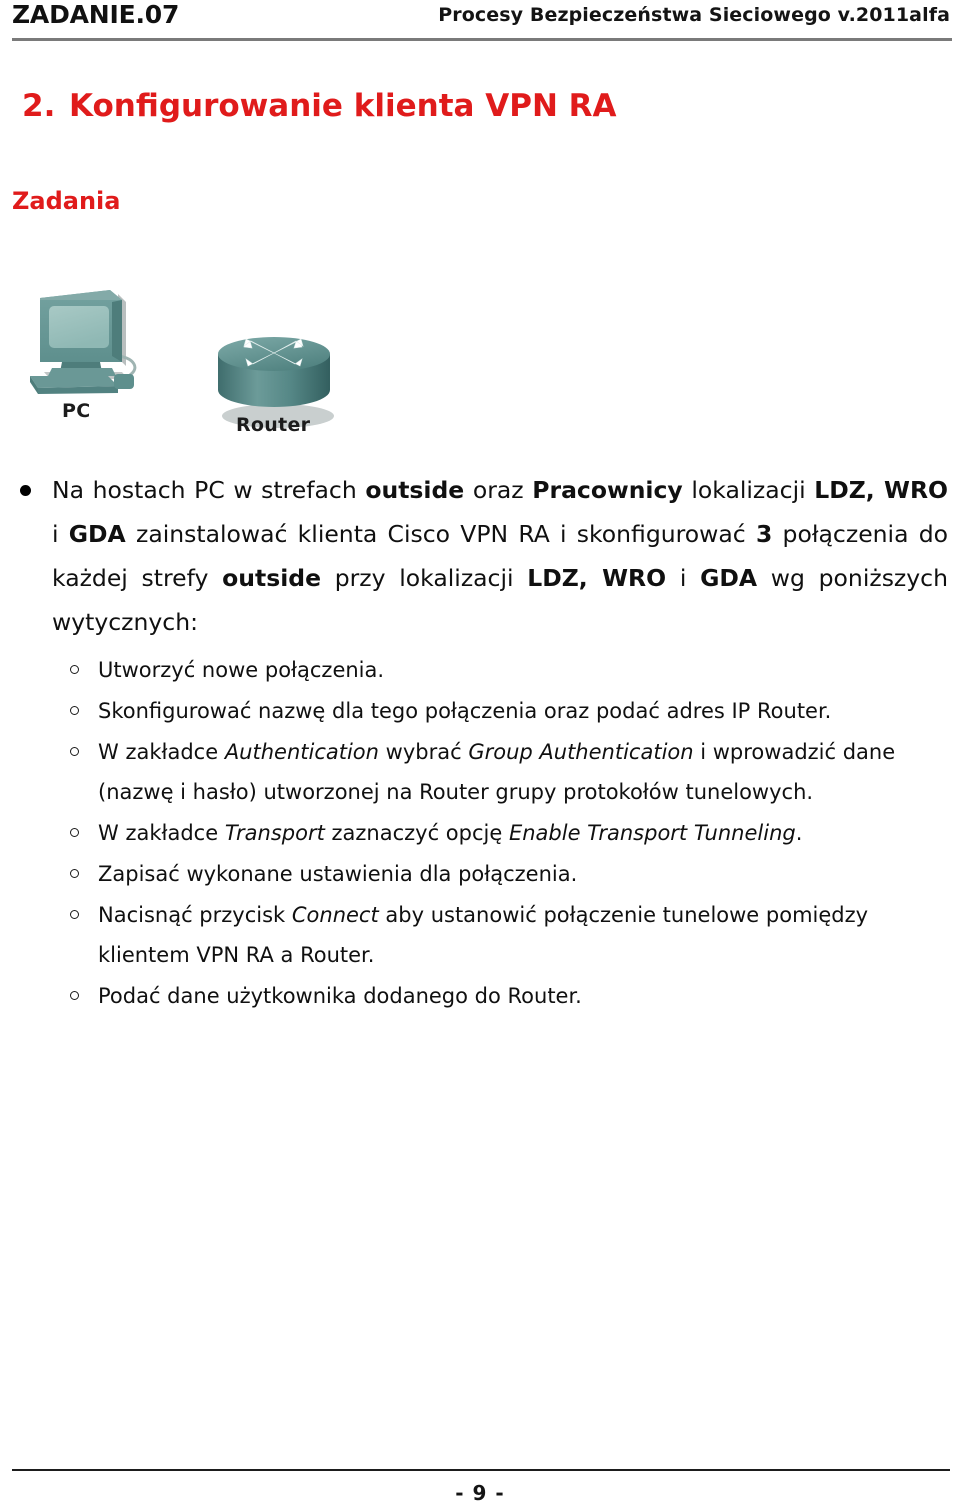 The width and height of the screenshot is (960, 1511). What do you see at coordinates (498, 490) in the screenshot?
I see `body-text-run: oraz` at bounding box center [498, 490].